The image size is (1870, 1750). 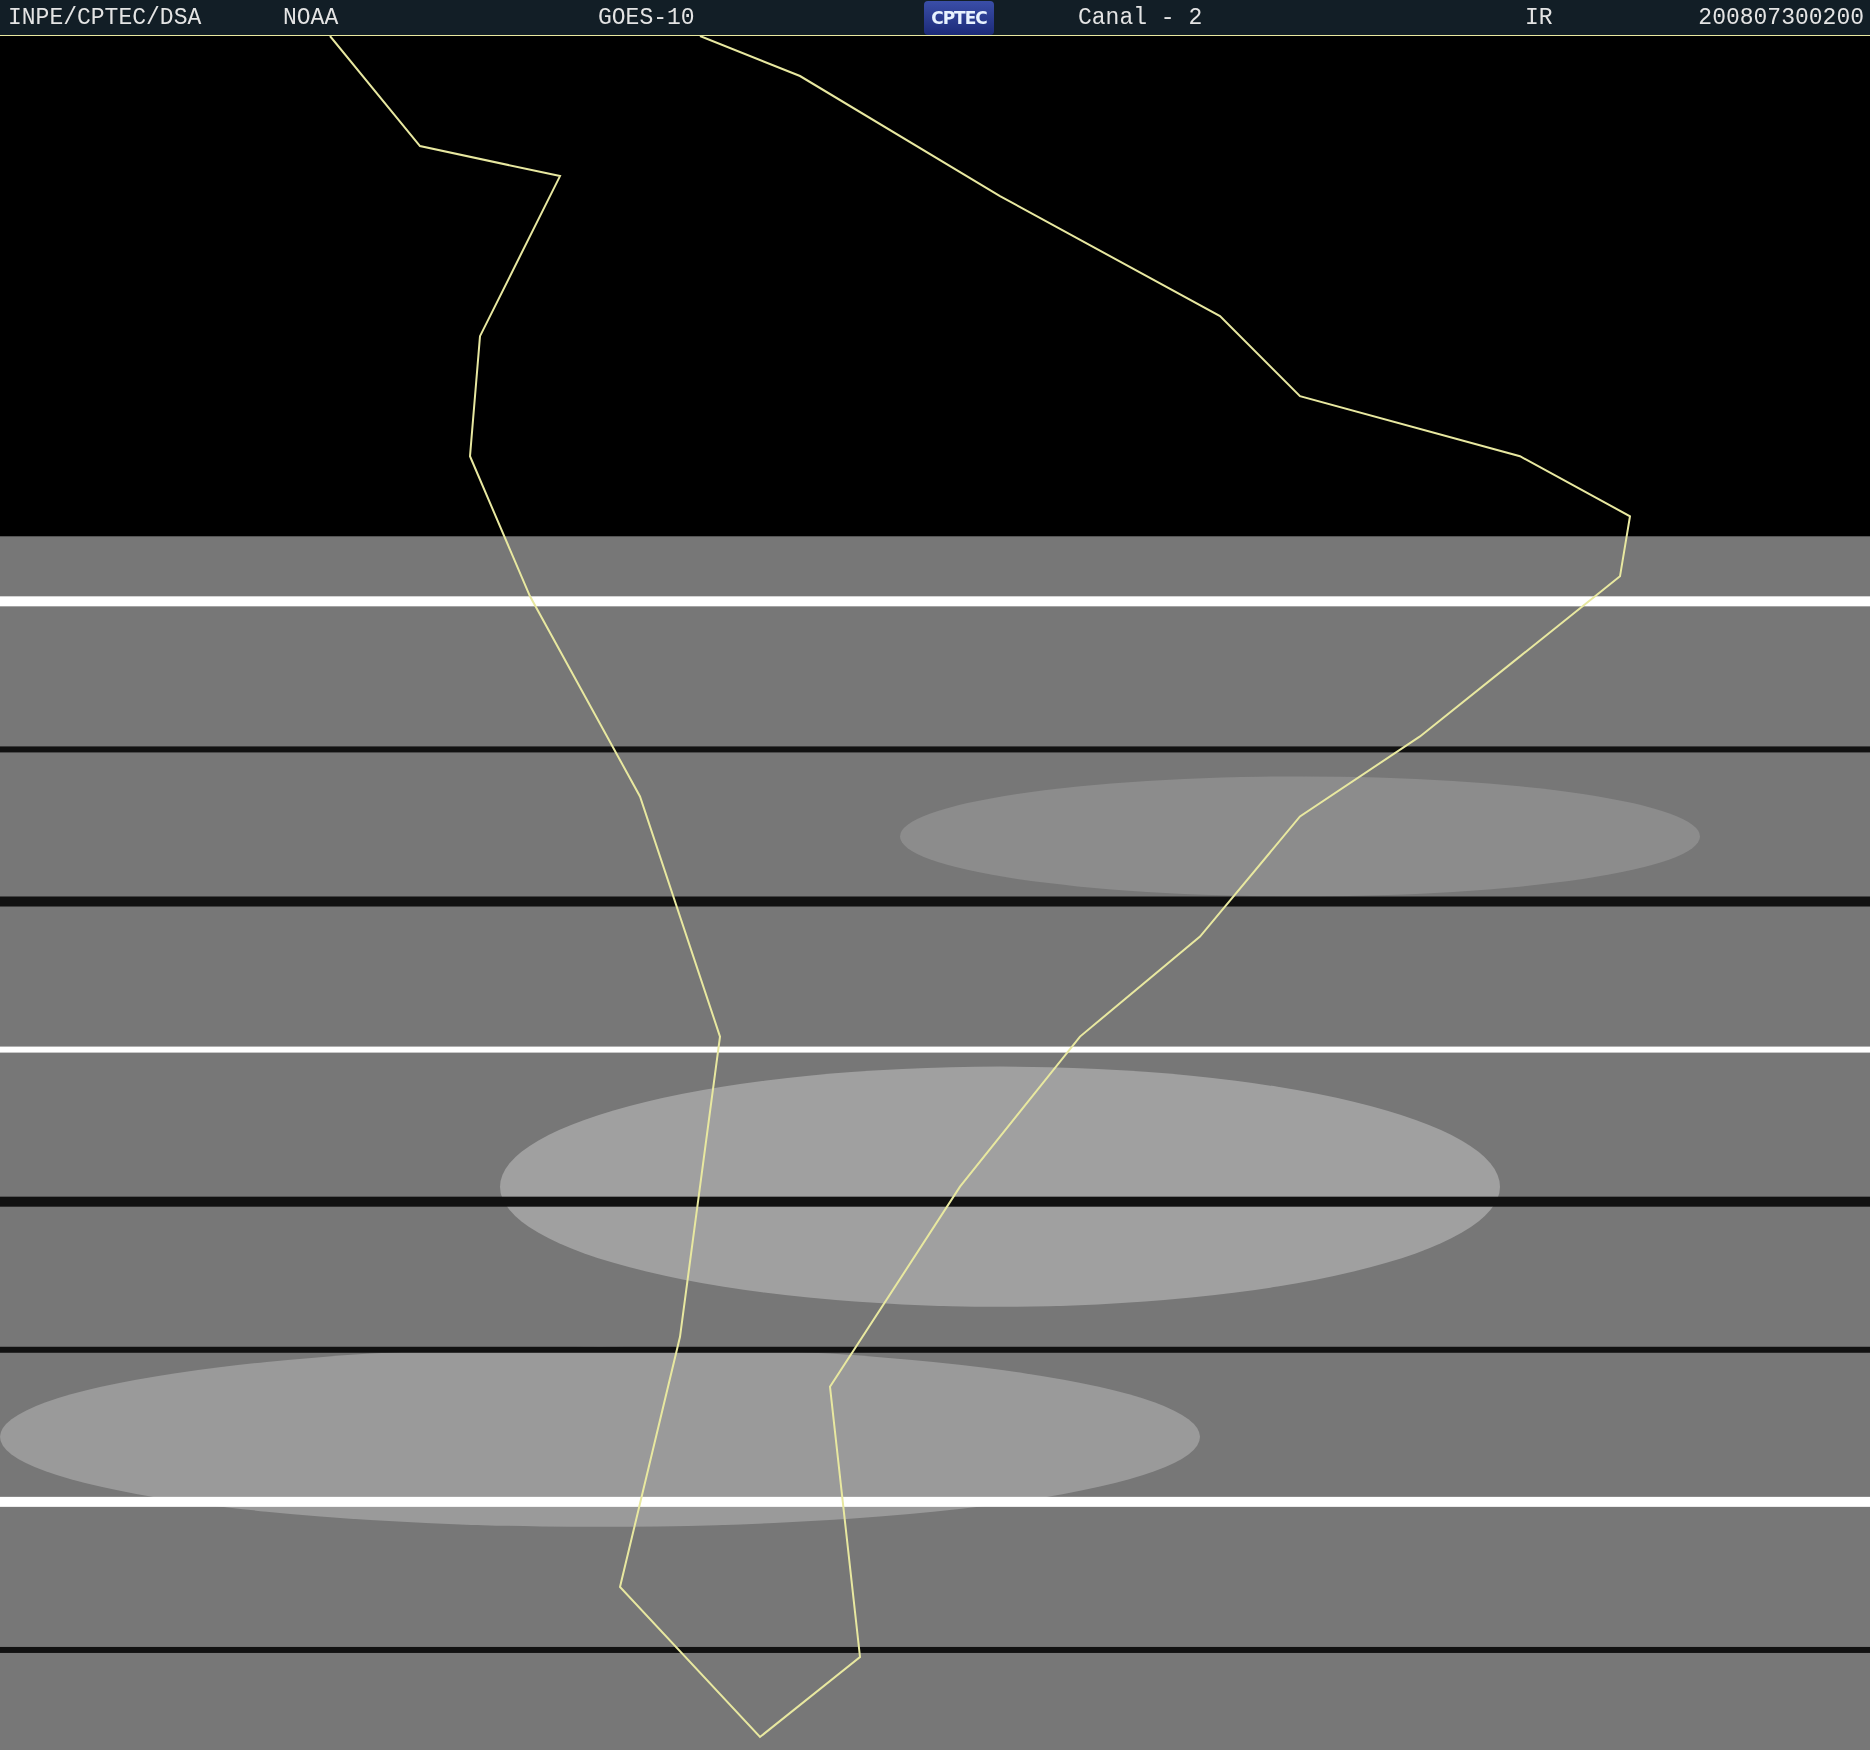 I want to click on logo: CPTEC, so click(x=959, y=17).